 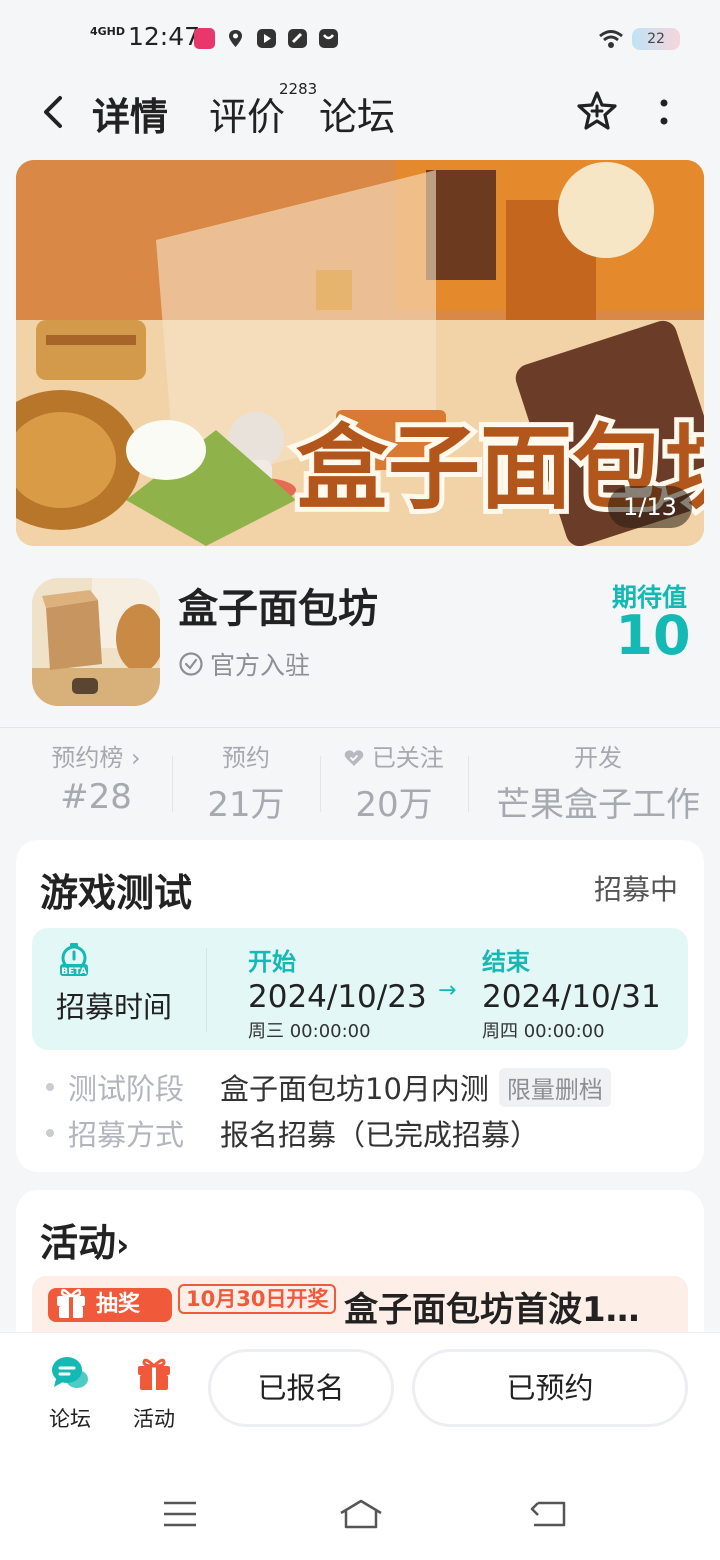 I want to click on stat-label: 预约榜 ›, so click(x=96, y=758).